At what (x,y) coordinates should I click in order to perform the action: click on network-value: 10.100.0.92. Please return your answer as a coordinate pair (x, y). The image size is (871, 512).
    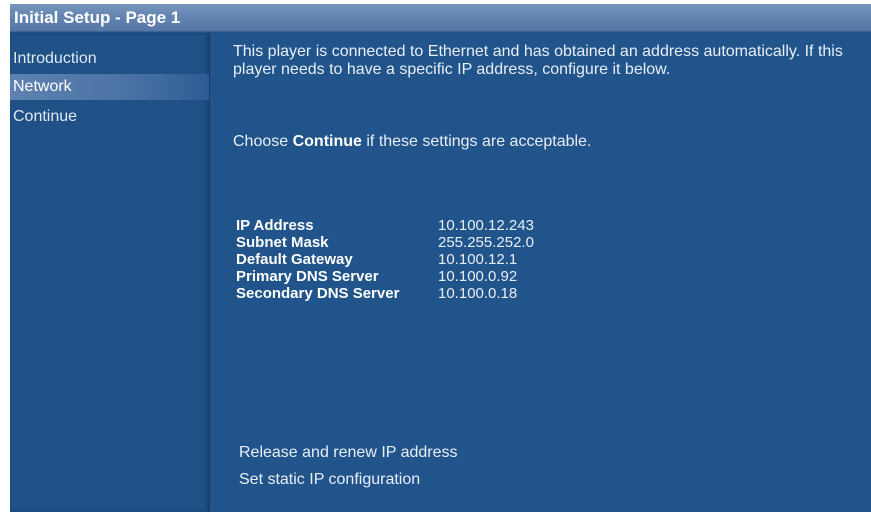
    Looking at the image, I should click on (478, 276).